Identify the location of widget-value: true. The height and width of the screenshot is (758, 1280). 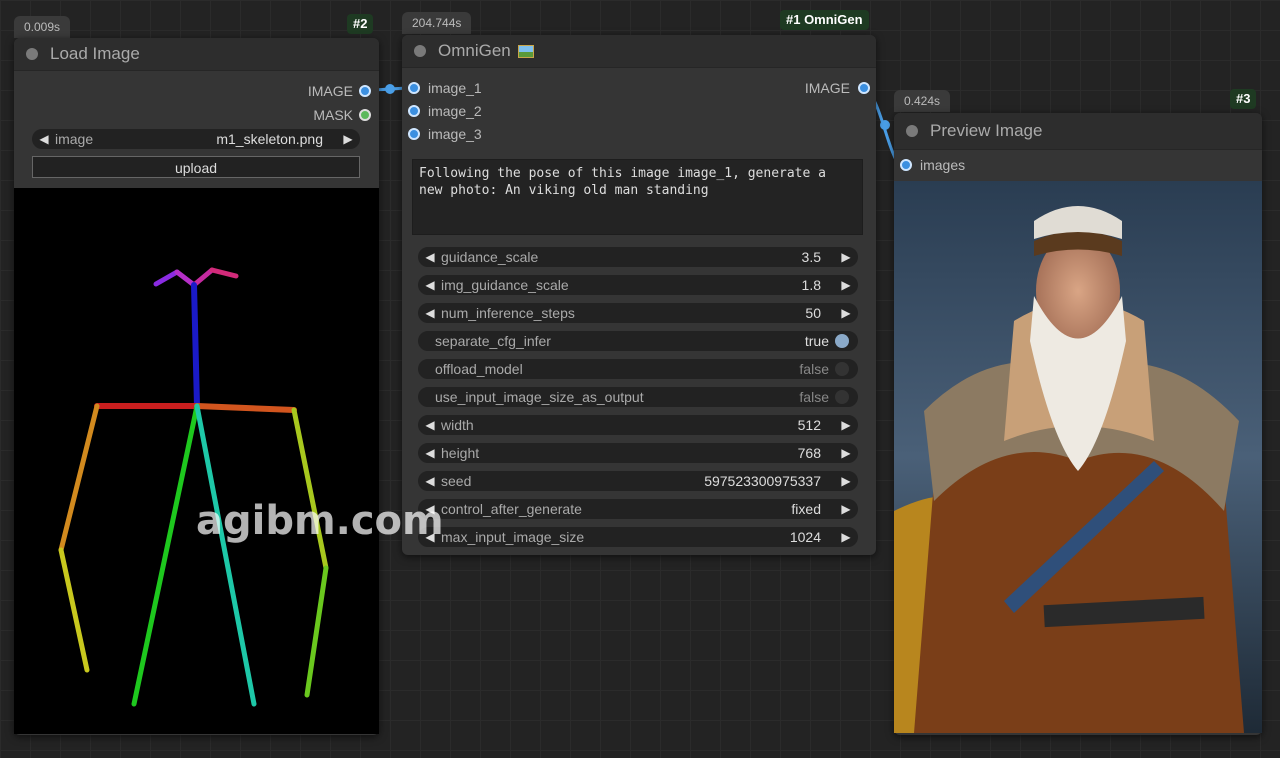
(816, 341).